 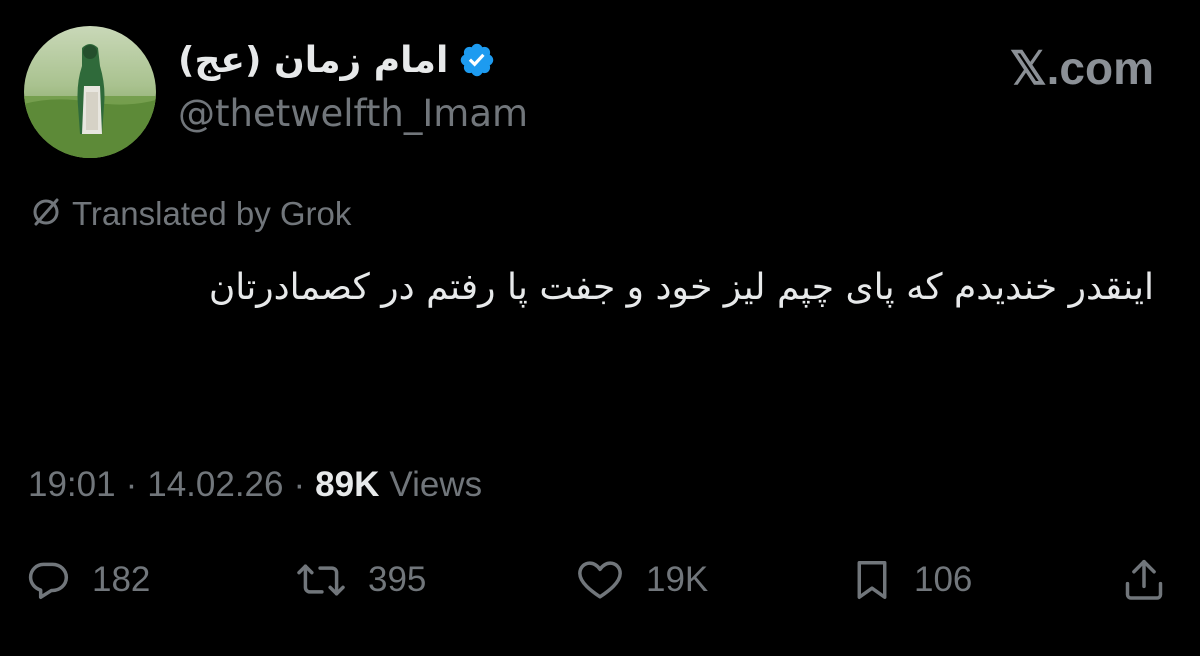 I want to click on display-name: امام زمان (عج), so click(x=313, y=60).